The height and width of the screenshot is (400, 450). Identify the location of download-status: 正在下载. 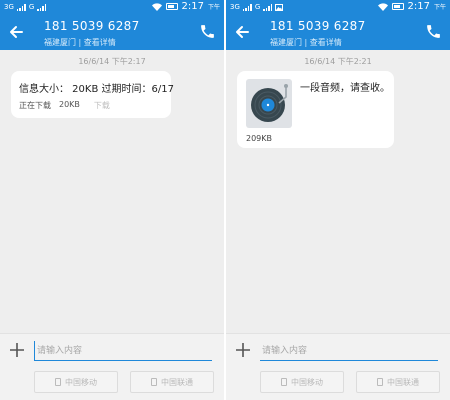
(35, 105).